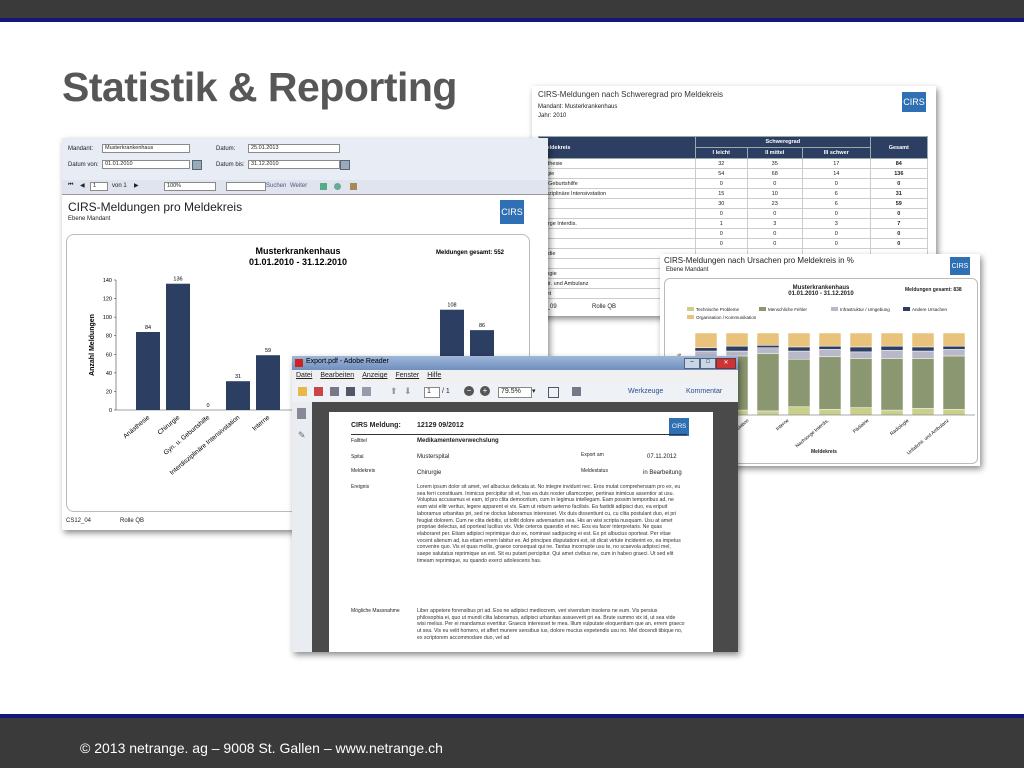  What do you see at coordinates (81, 149) in the screenshot?
I see `mandant-label: Mandant:` at bounding box center [81, 149].